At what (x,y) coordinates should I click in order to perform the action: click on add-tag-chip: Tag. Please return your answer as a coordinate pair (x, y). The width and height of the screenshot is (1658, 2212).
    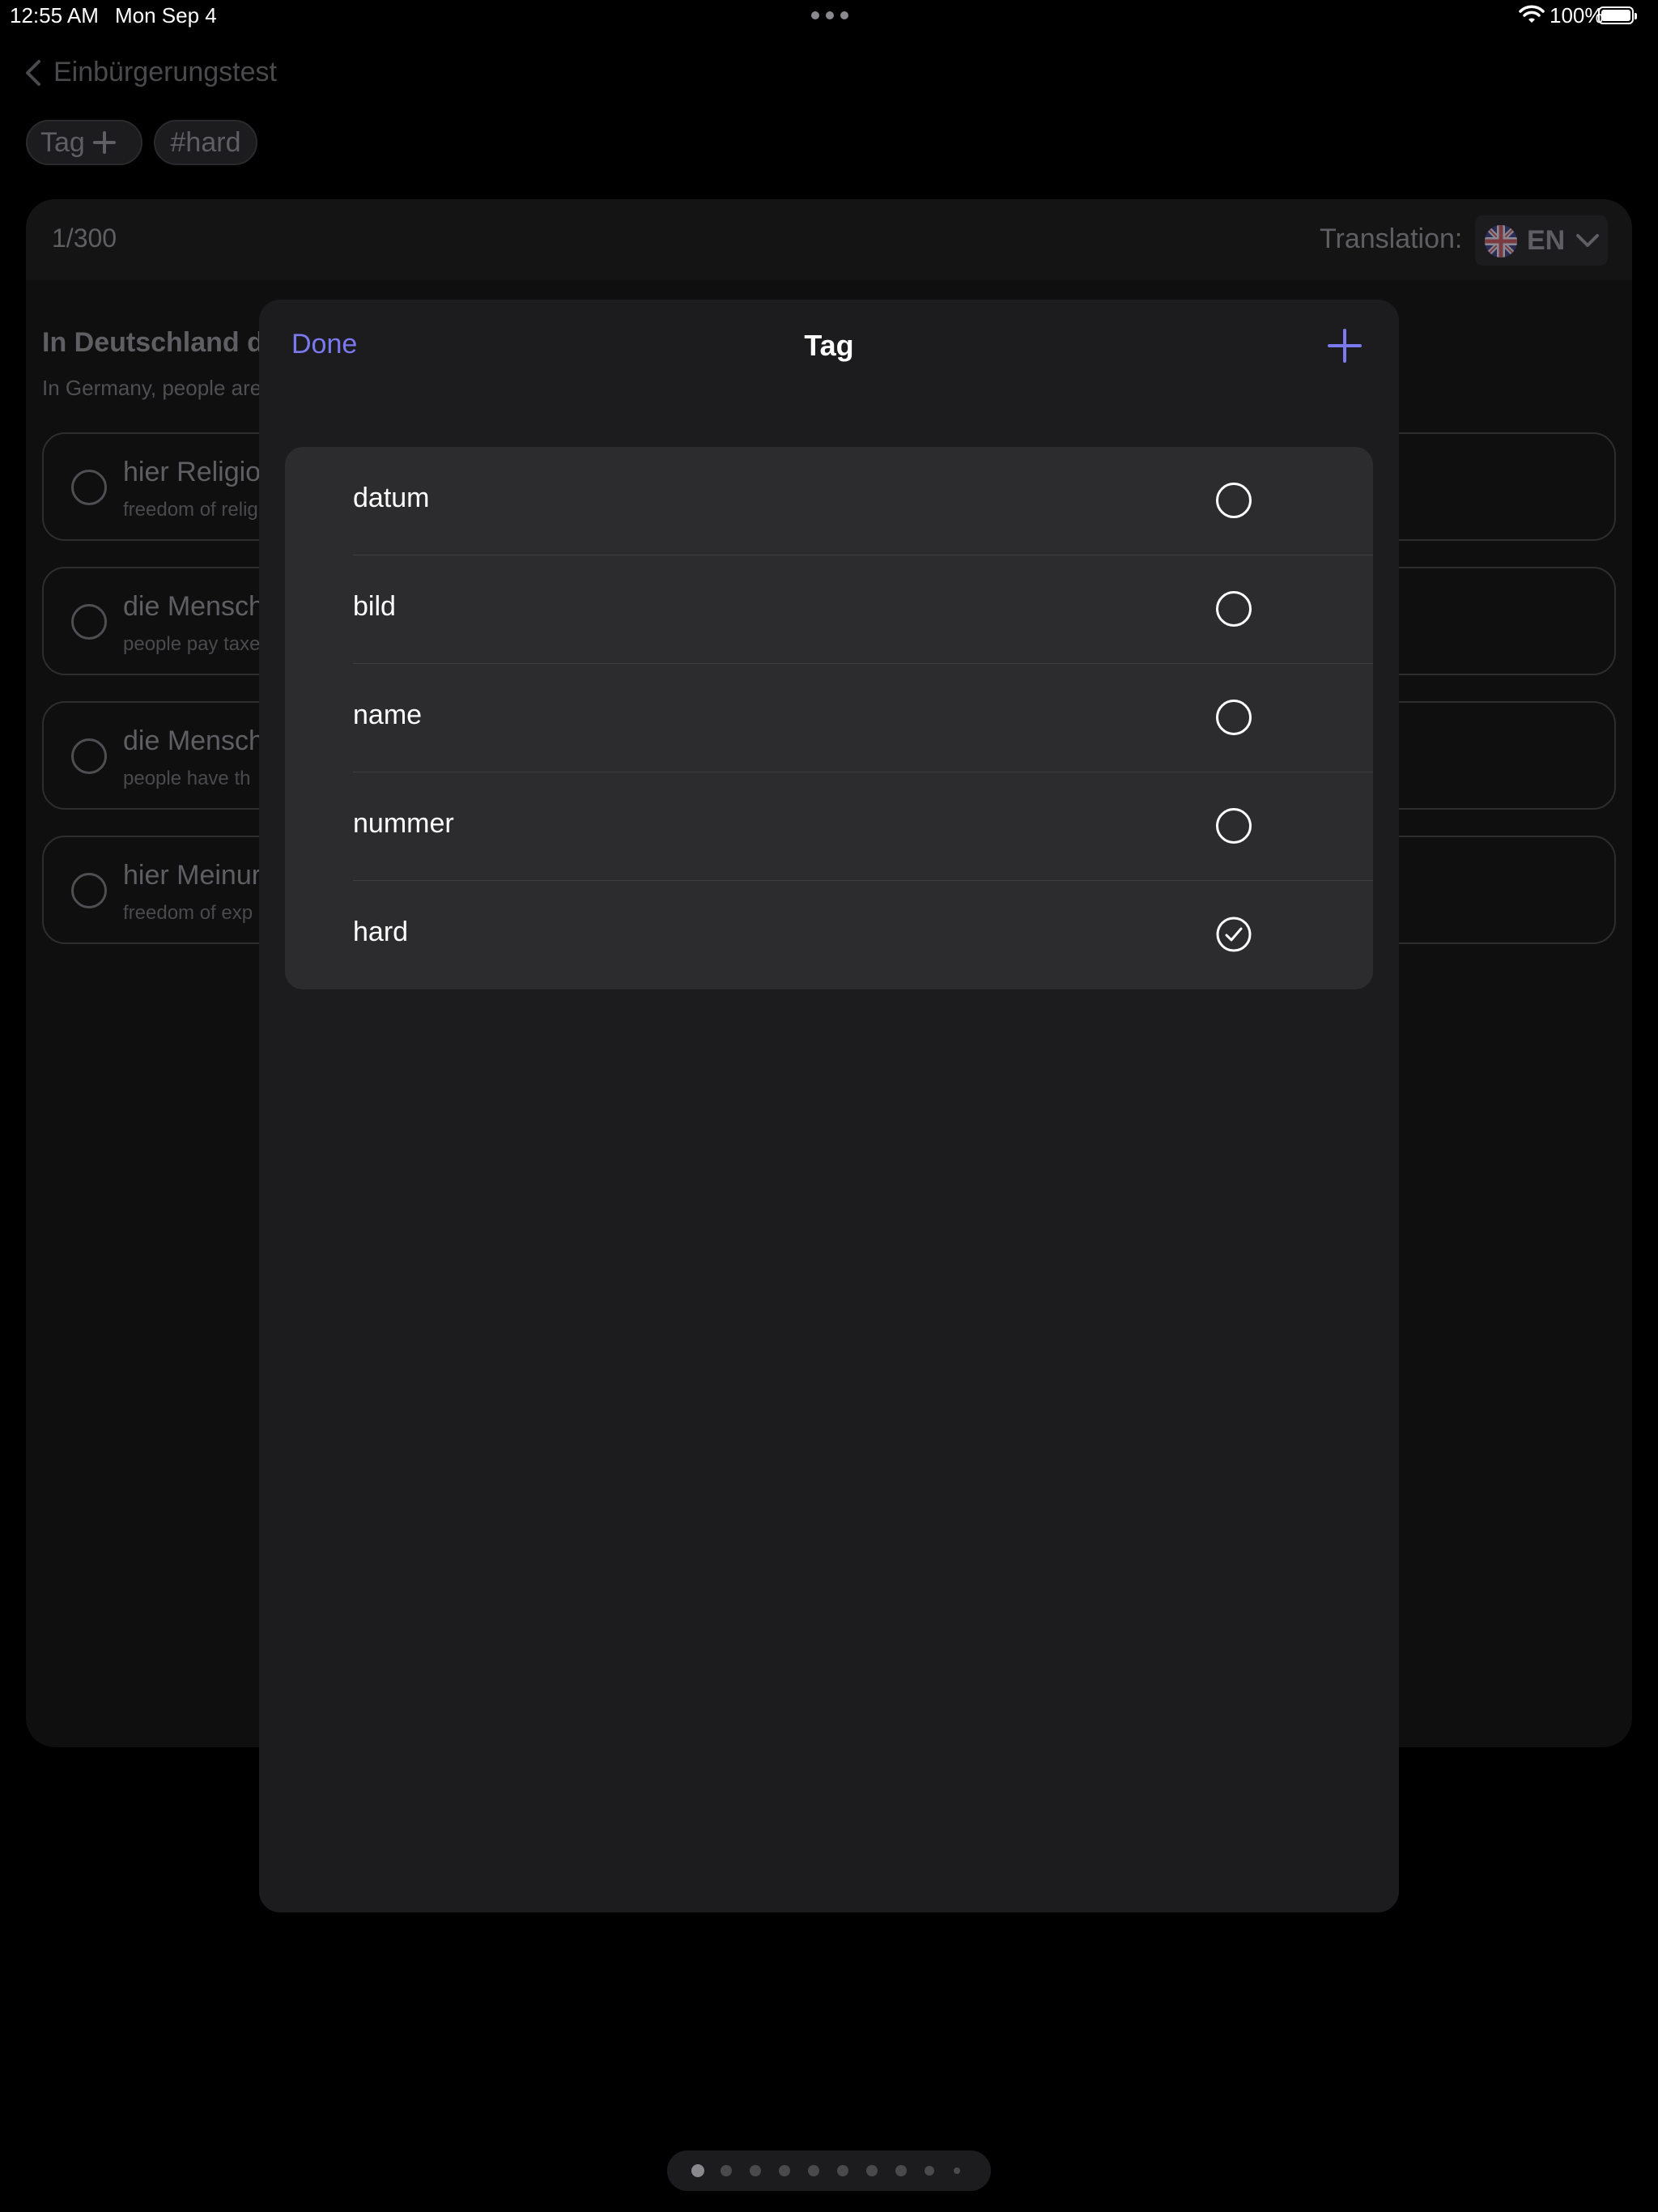
    Looking at the image, I should click on (84, 142).